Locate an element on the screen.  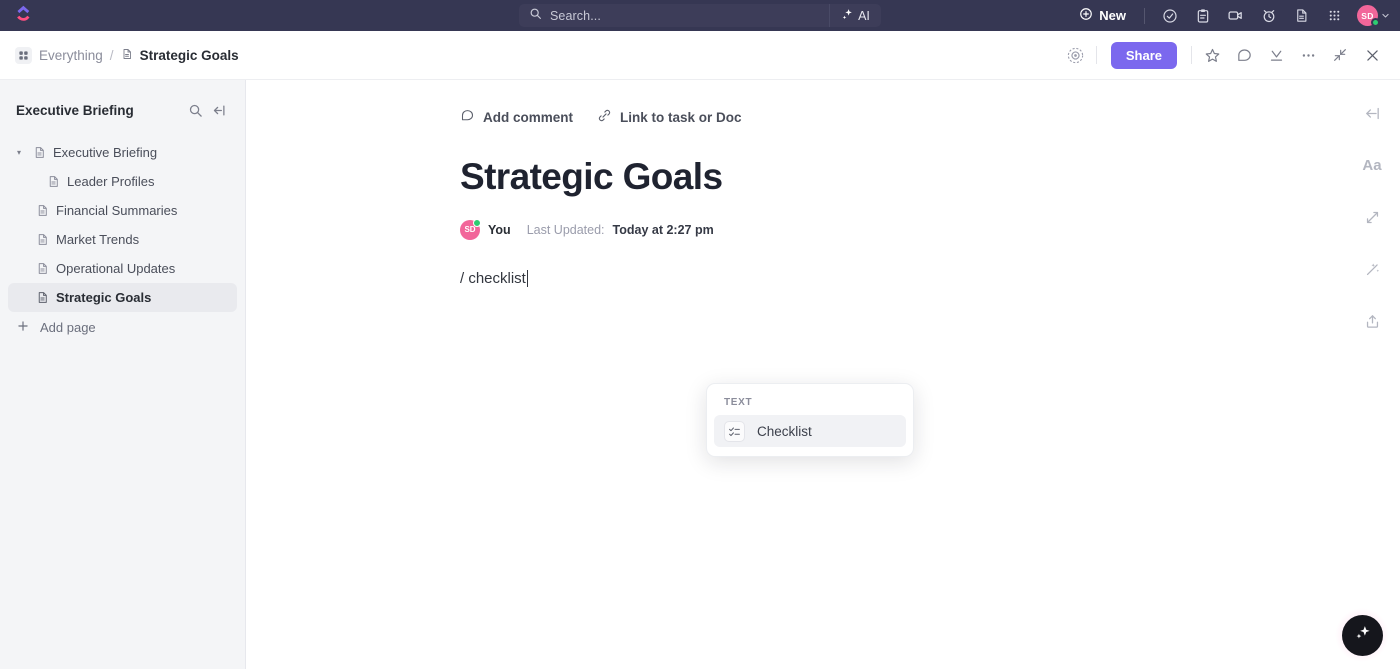
add-comment-button: Add comment is located at coordinates (516, 117).